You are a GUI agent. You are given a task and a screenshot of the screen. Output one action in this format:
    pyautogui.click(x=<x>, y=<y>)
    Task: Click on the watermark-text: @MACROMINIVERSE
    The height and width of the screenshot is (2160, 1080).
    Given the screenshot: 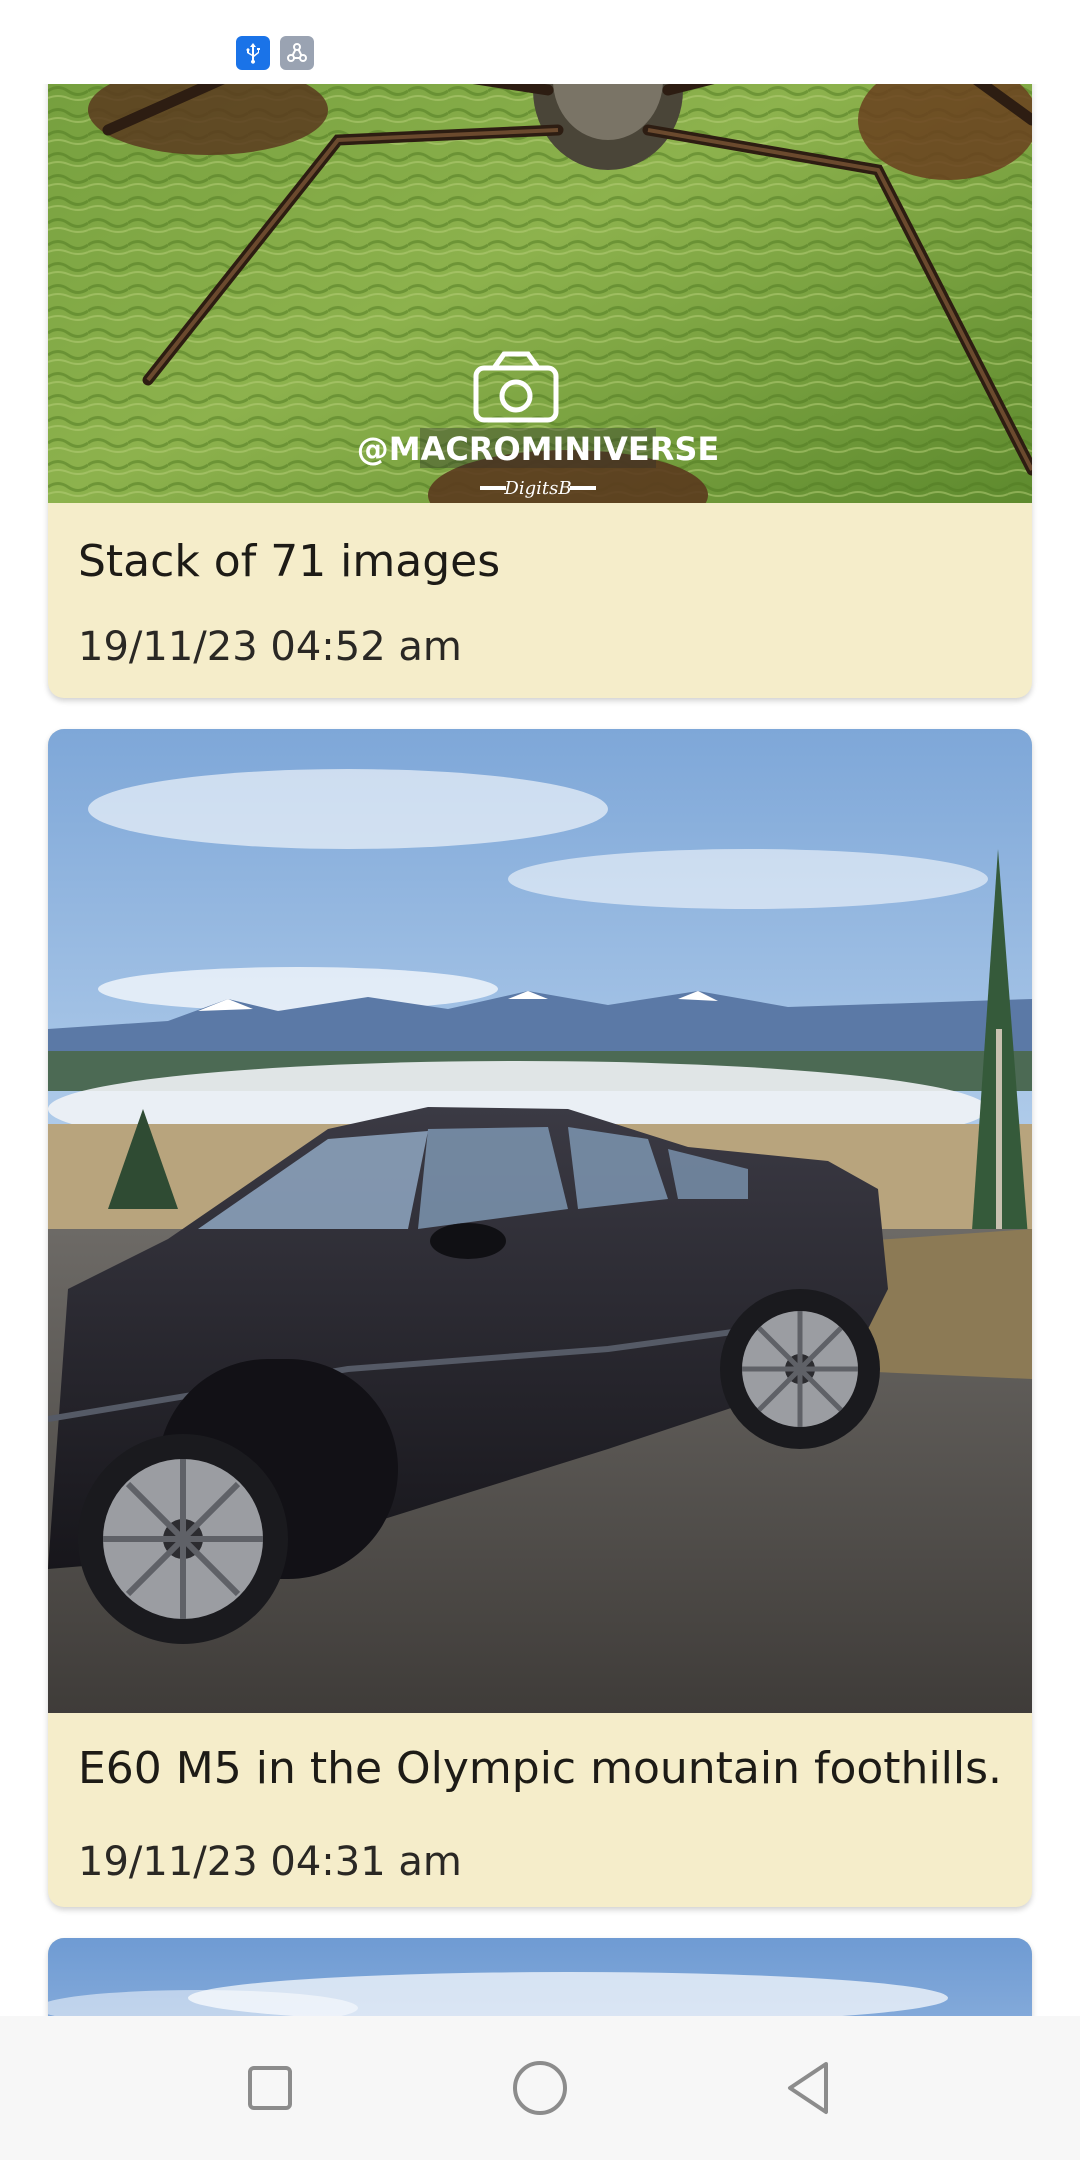 What is the action you would take?
    pyautogui.click(x=538, y=449)
    